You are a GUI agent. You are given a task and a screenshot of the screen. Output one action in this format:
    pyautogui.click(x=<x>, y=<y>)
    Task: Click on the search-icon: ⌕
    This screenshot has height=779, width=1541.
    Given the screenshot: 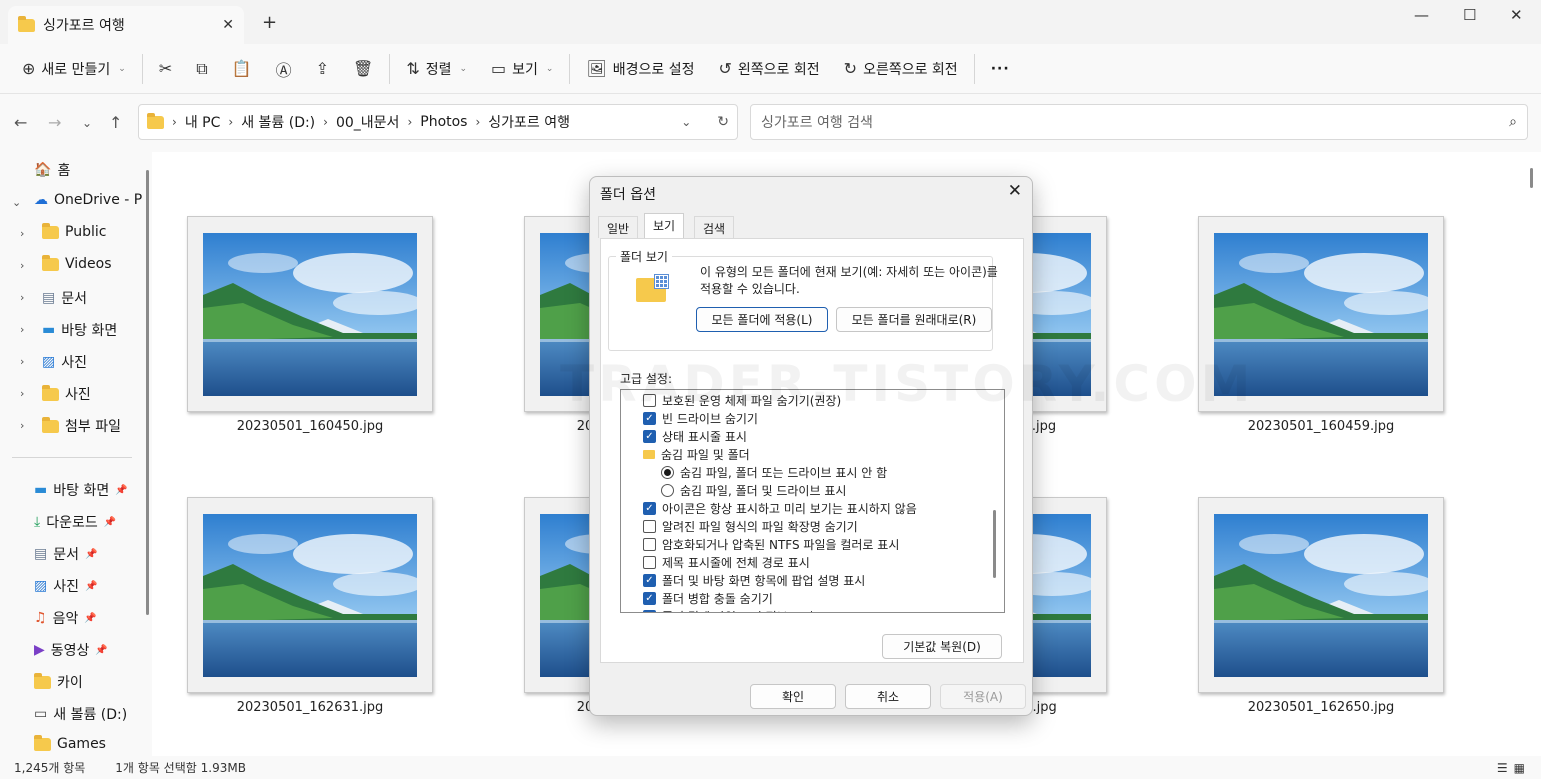 What is the action you would take?
    pyautogui.click(x=1513, y=122)
    